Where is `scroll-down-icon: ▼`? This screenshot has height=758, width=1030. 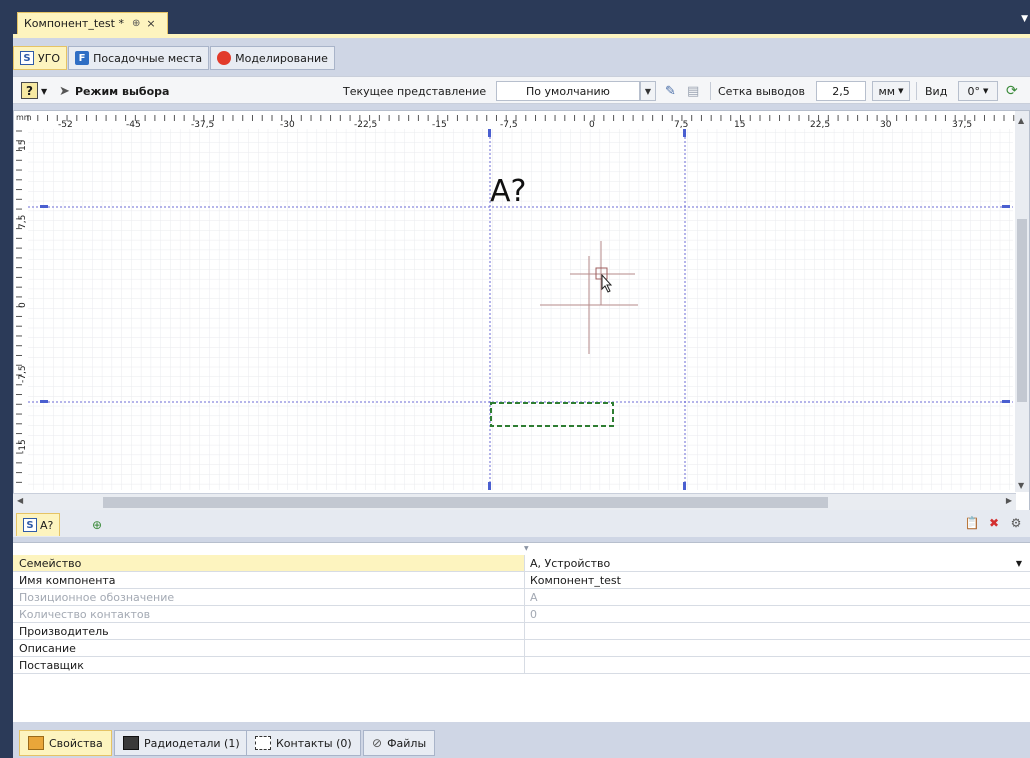 scroll-down-icon: ▼ is located at coordinates (1021, 485).